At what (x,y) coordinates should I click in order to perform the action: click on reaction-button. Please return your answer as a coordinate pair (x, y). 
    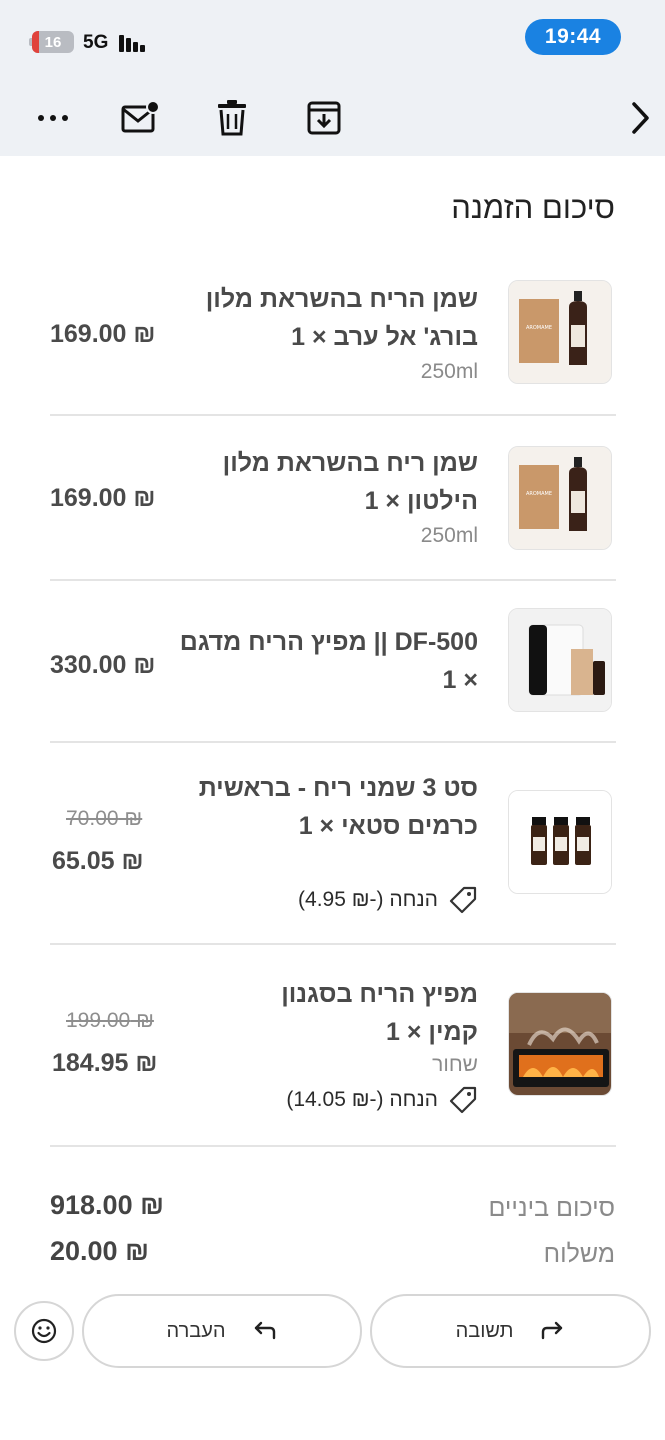
    Looking at the image, I should click on (44, 1331).